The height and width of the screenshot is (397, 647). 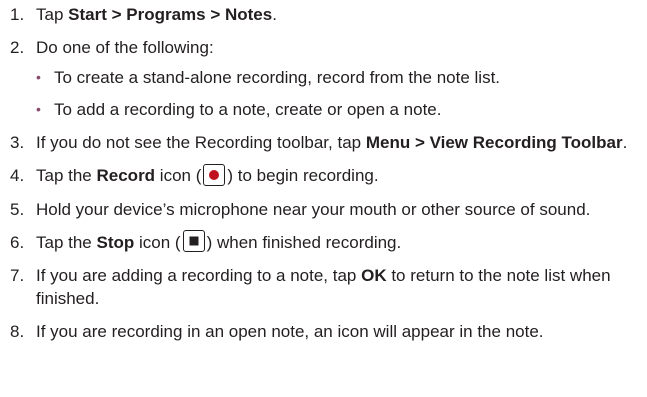 I want to click on step-bold-text: Start > Programs > Notes, so click(x=170, y=14).